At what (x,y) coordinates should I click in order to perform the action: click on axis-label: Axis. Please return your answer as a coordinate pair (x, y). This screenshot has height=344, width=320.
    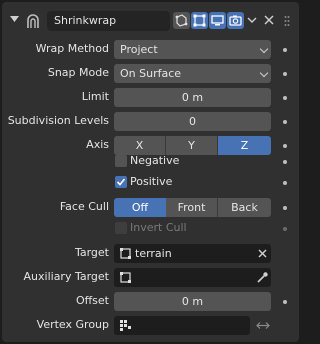
    Looking at the image, I should click on (97, 144).